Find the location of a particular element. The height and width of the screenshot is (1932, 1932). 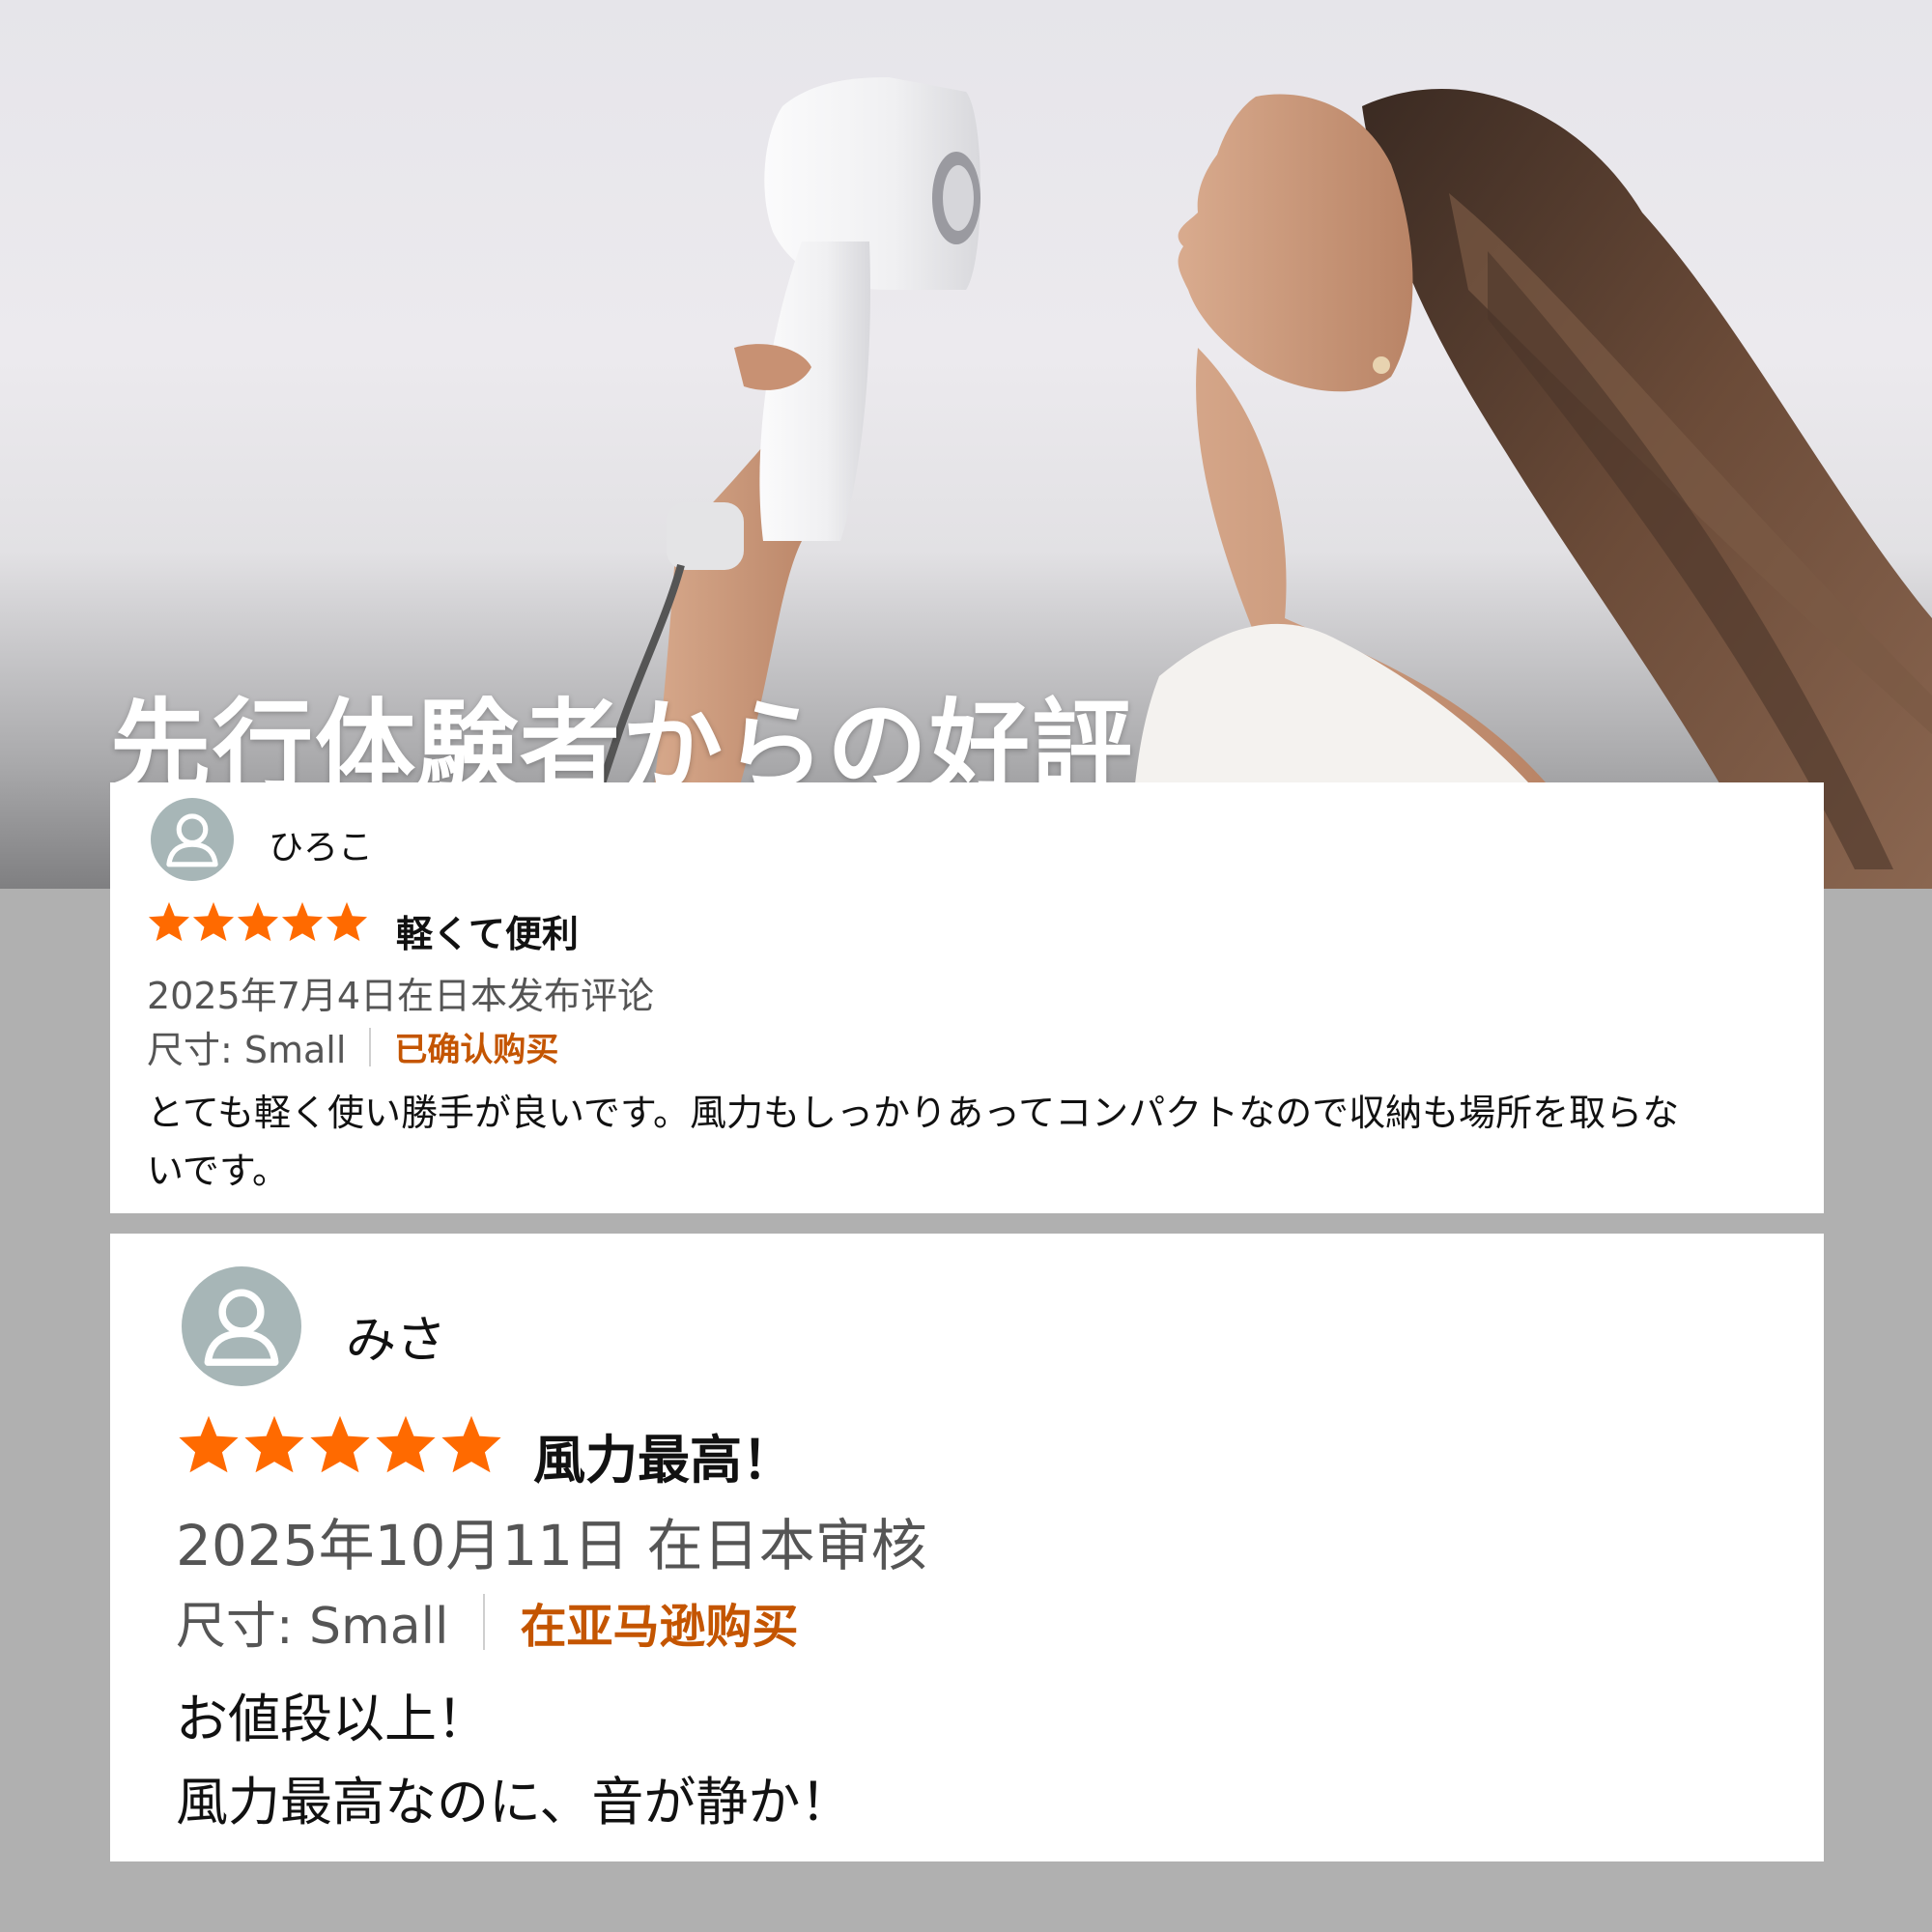

review-headline: 軽くて便利 is located at coordinates (487, 934).